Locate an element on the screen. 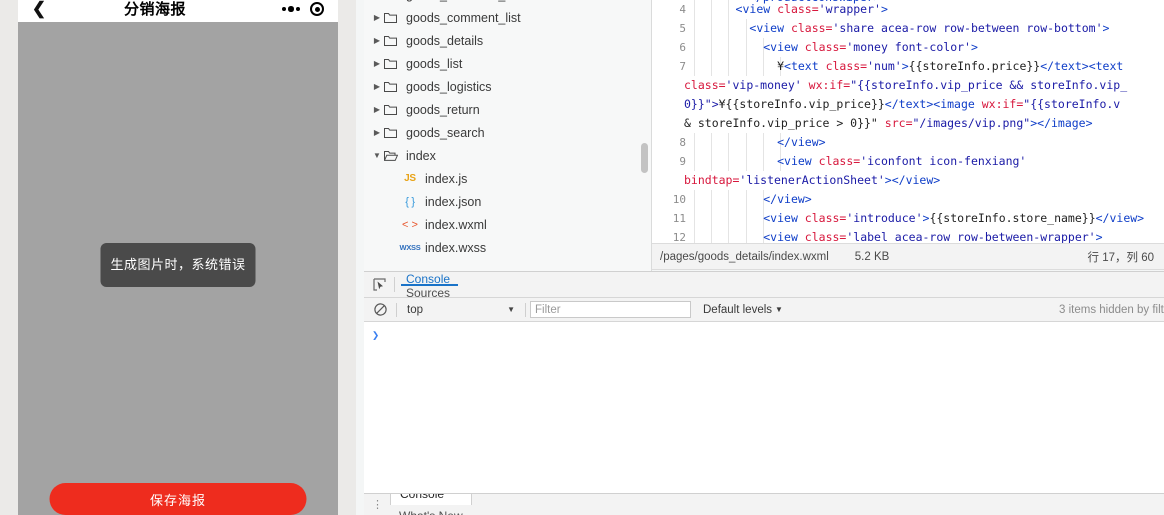 This screenshot has height=515, width=1164. drawer-tab-what-s-new: What's New is located at coordinates (431, 510).